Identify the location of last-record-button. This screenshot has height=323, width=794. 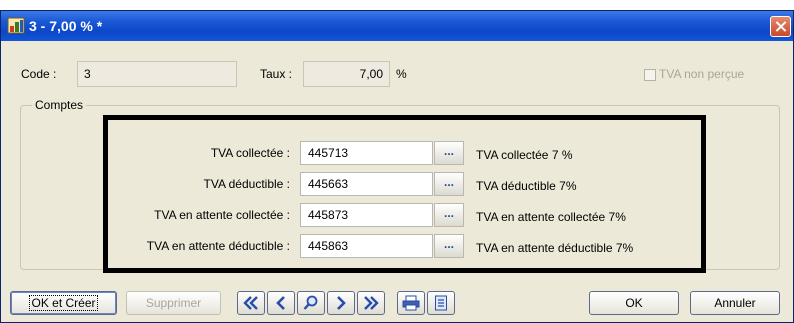
(371, 303).